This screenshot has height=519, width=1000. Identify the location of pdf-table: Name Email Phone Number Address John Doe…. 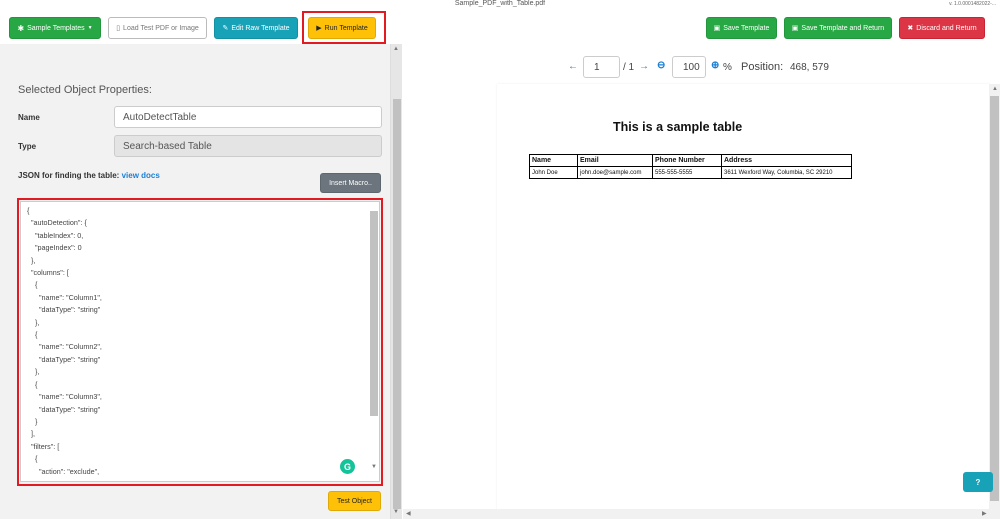
(690, 166).